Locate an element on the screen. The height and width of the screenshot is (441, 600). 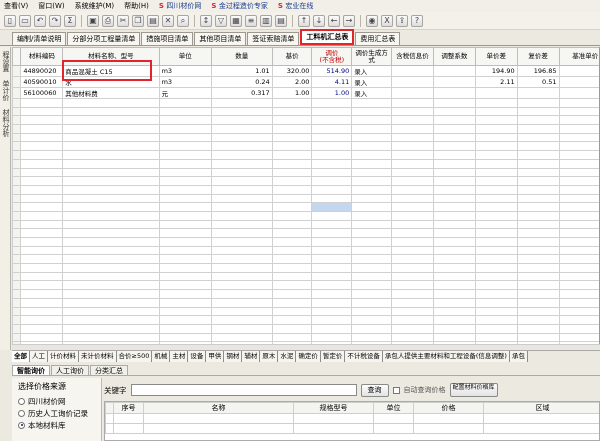
column-header-0: 材料编码 is located at coordinates (42, 56).